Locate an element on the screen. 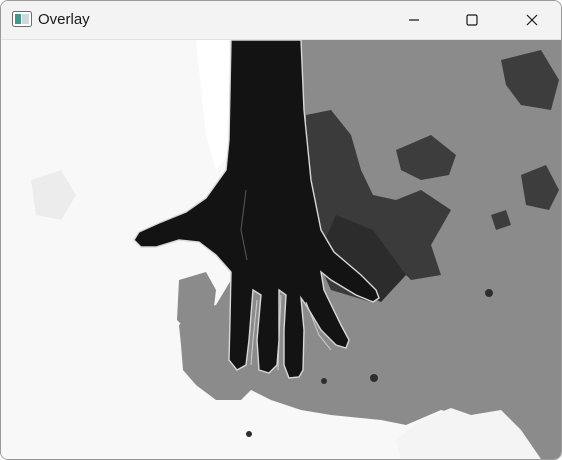 The height and width of the screenshot is (460, 562). minimize-icon is located at coordinates (414, 20).